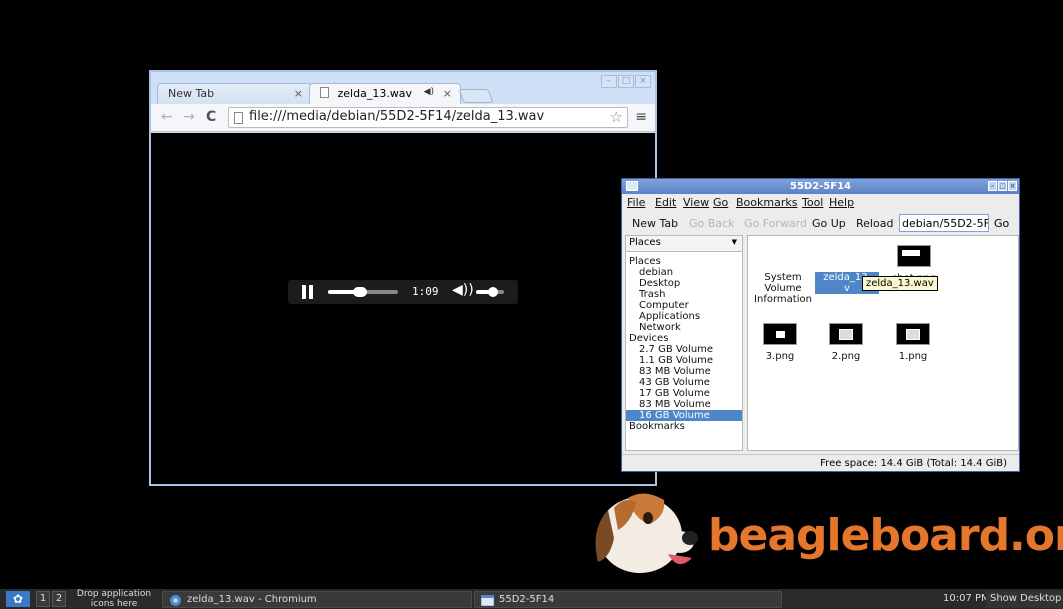 The image size is (1063, 609). What do you see at coordinates (780, 342) in the screenshot?
I see `file-item-3-png: 3.png` at bounding box center [780, 342].